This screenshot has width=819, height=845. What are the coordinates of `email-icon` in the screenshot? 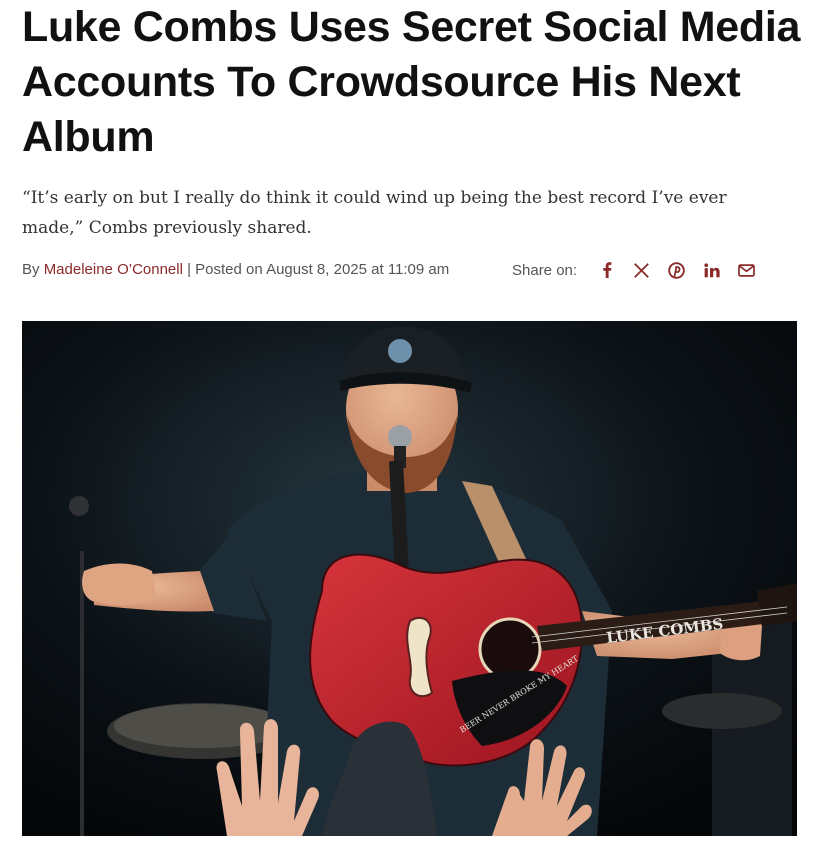 It's located at (746, 270).